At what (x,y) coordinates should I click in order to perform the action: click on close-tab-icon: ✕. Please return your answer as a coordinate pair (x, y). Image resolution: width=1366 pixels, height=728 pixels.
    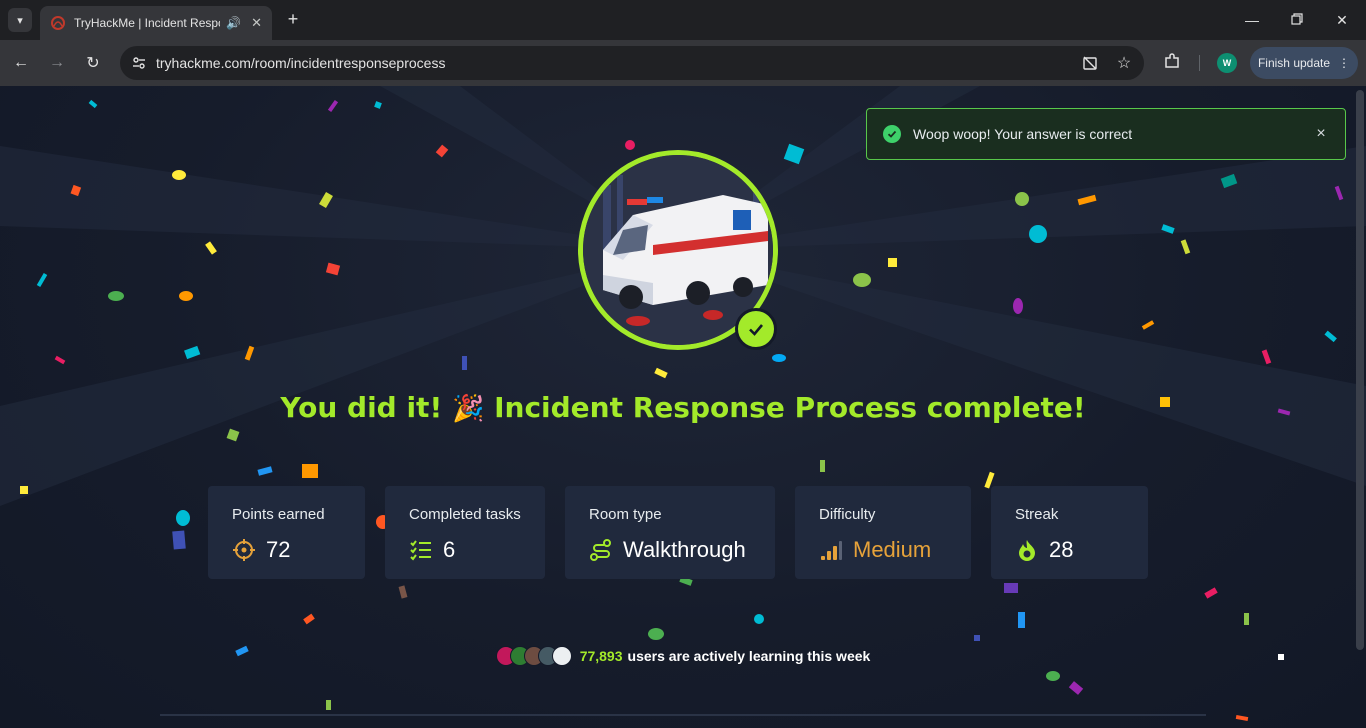
    Looking at the image, I should click on (256, 23).